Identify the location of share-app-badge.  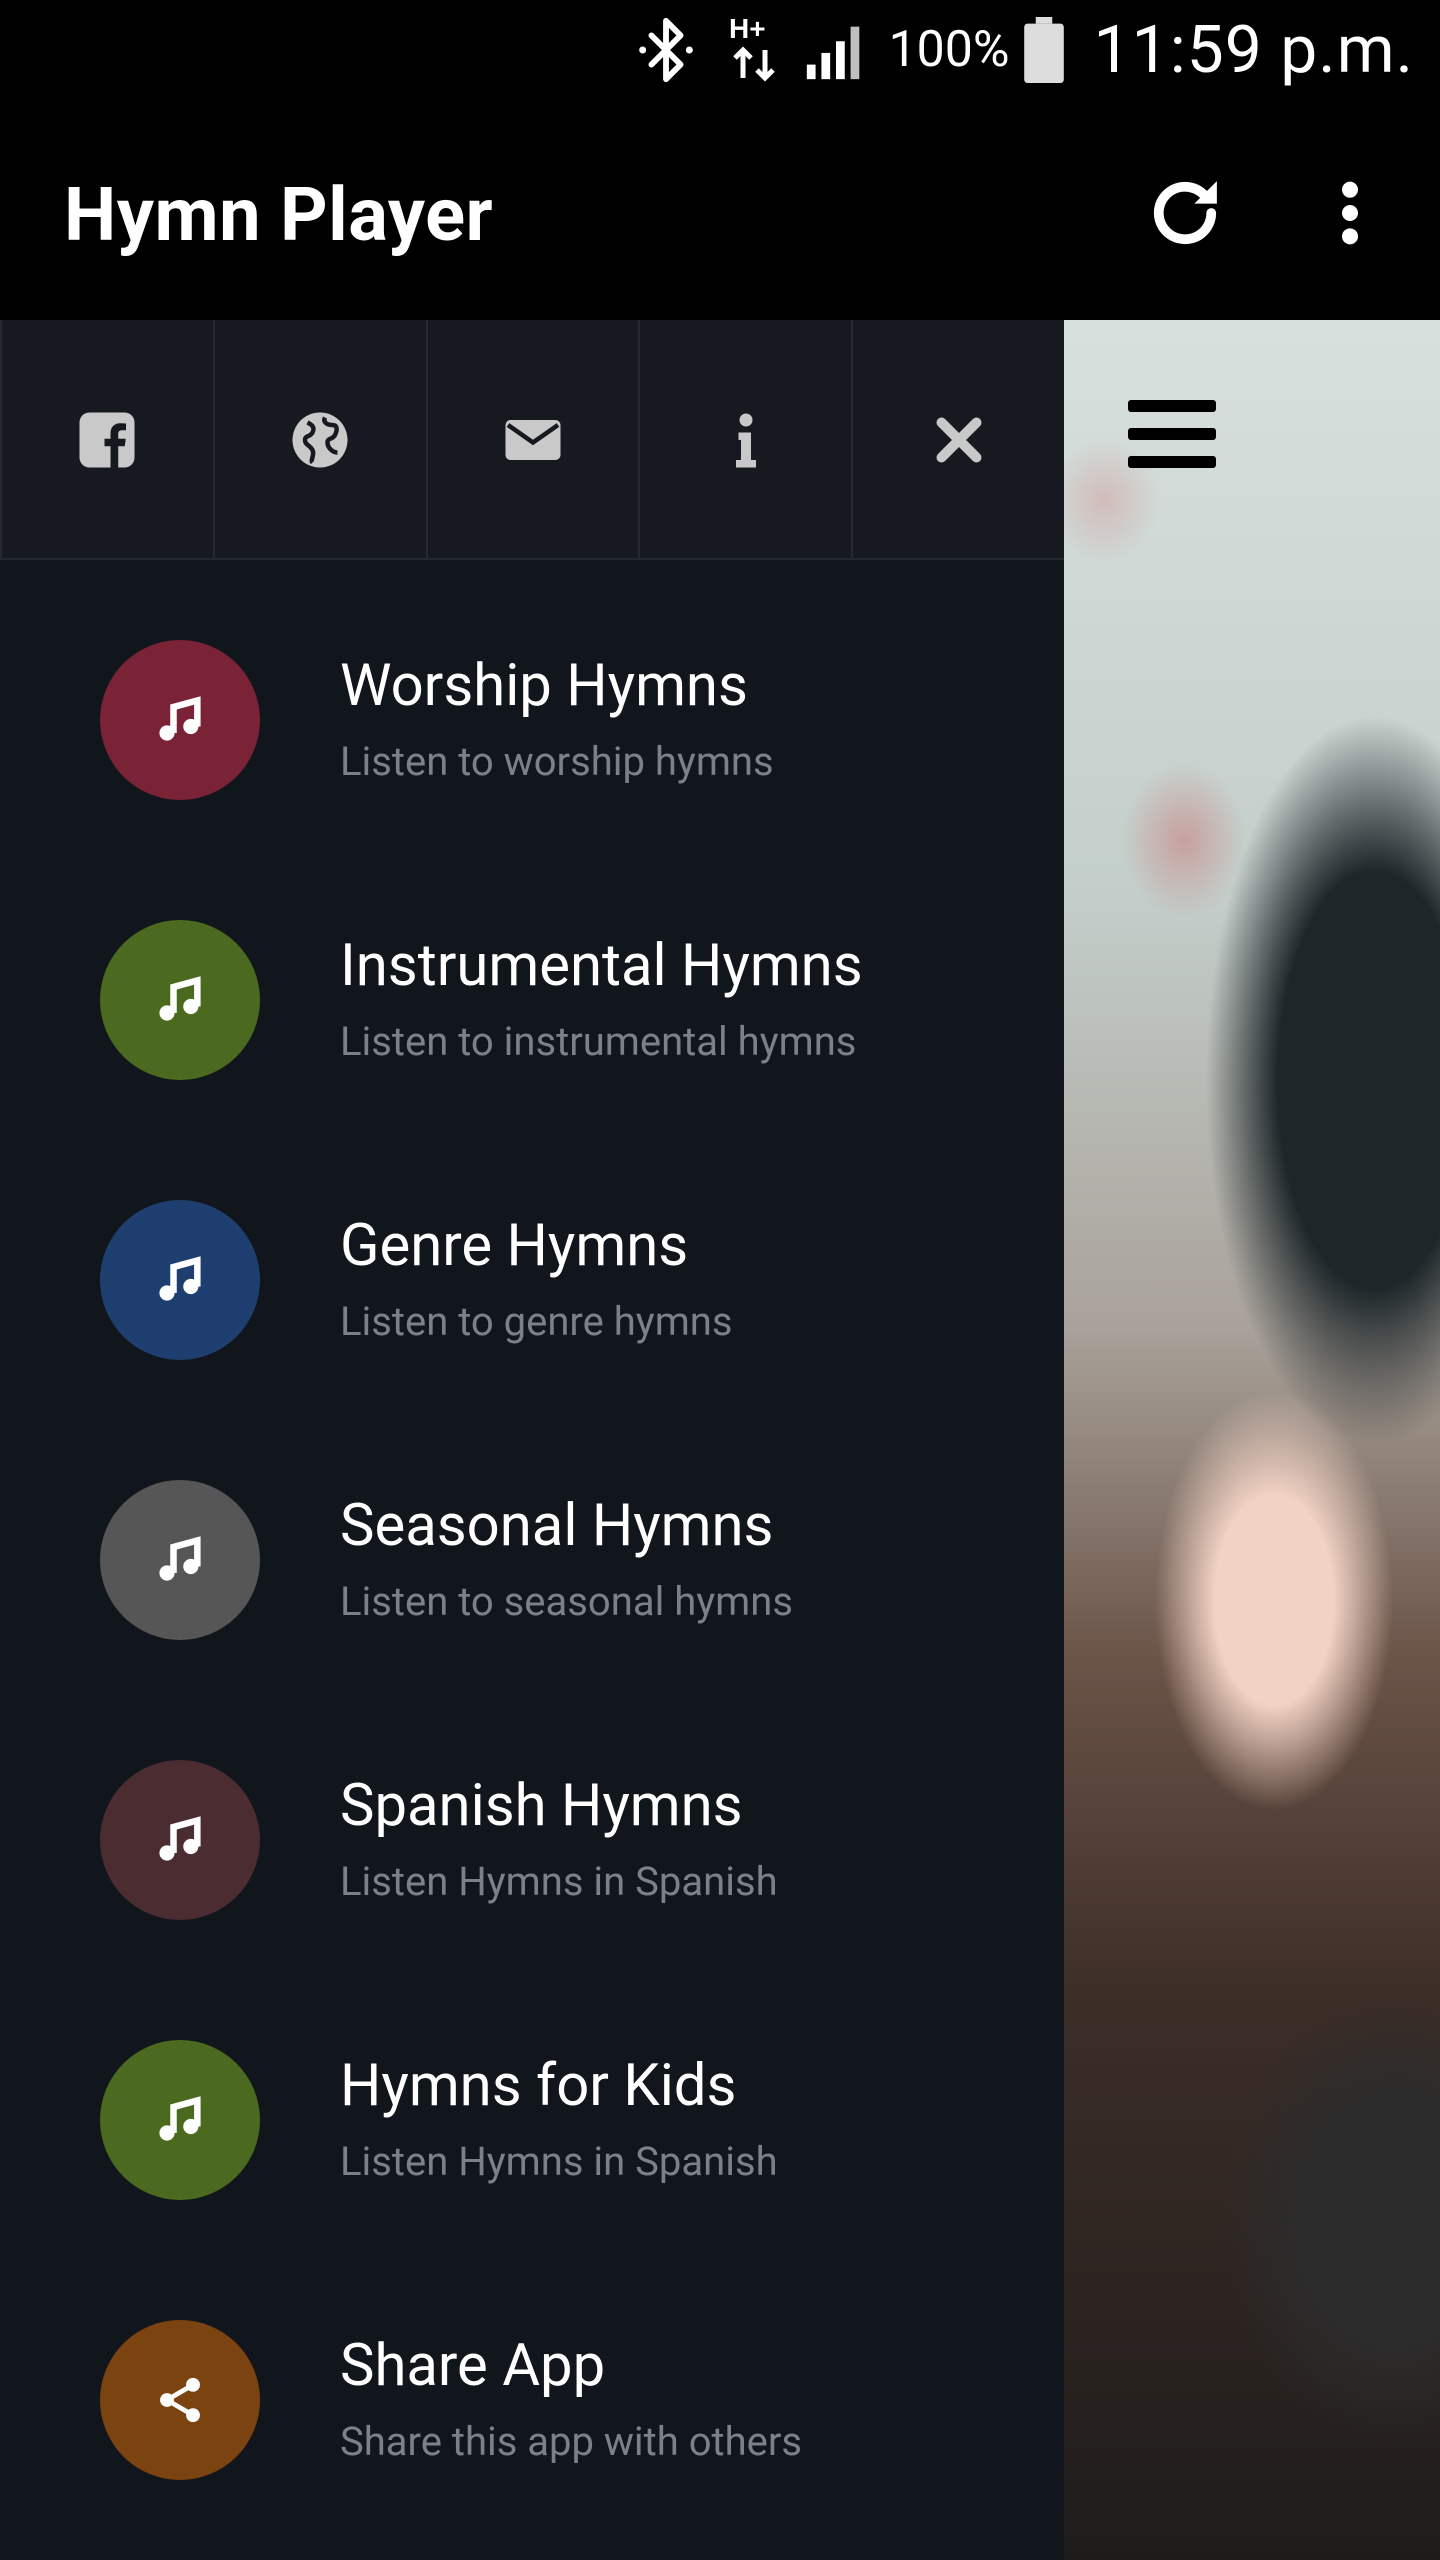
(180, 2400).